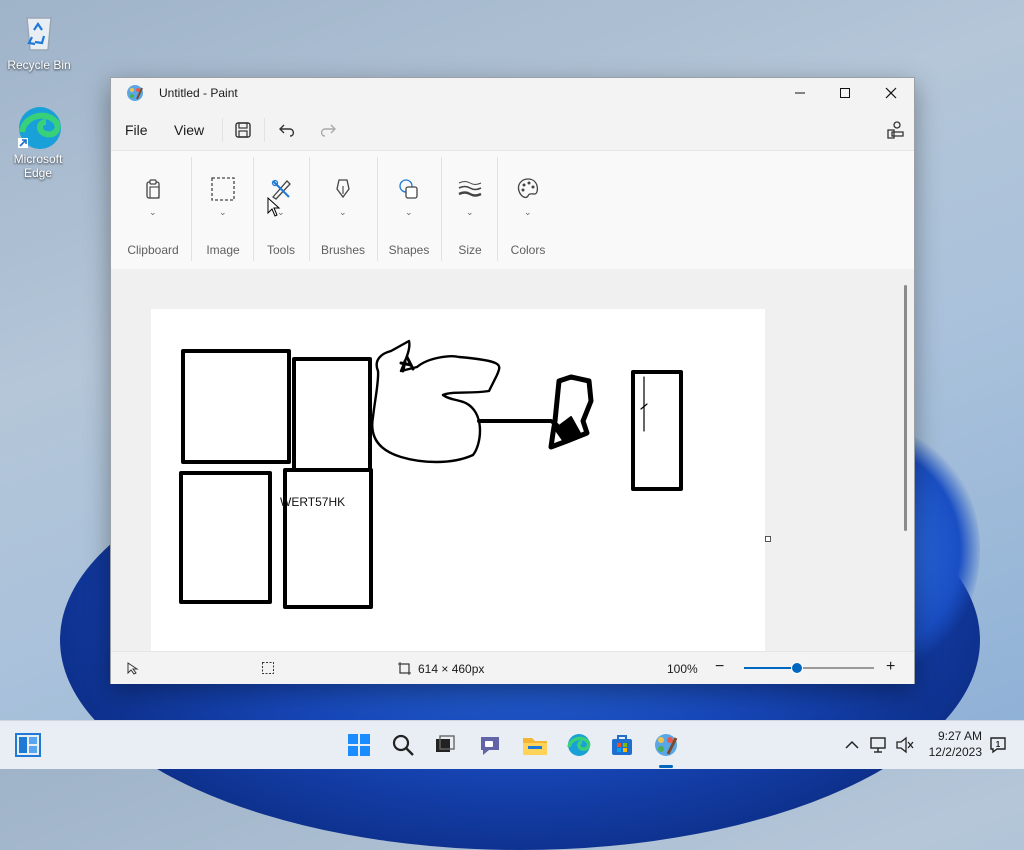  I want to click on zoom-slider-fill, so click(770, 668).